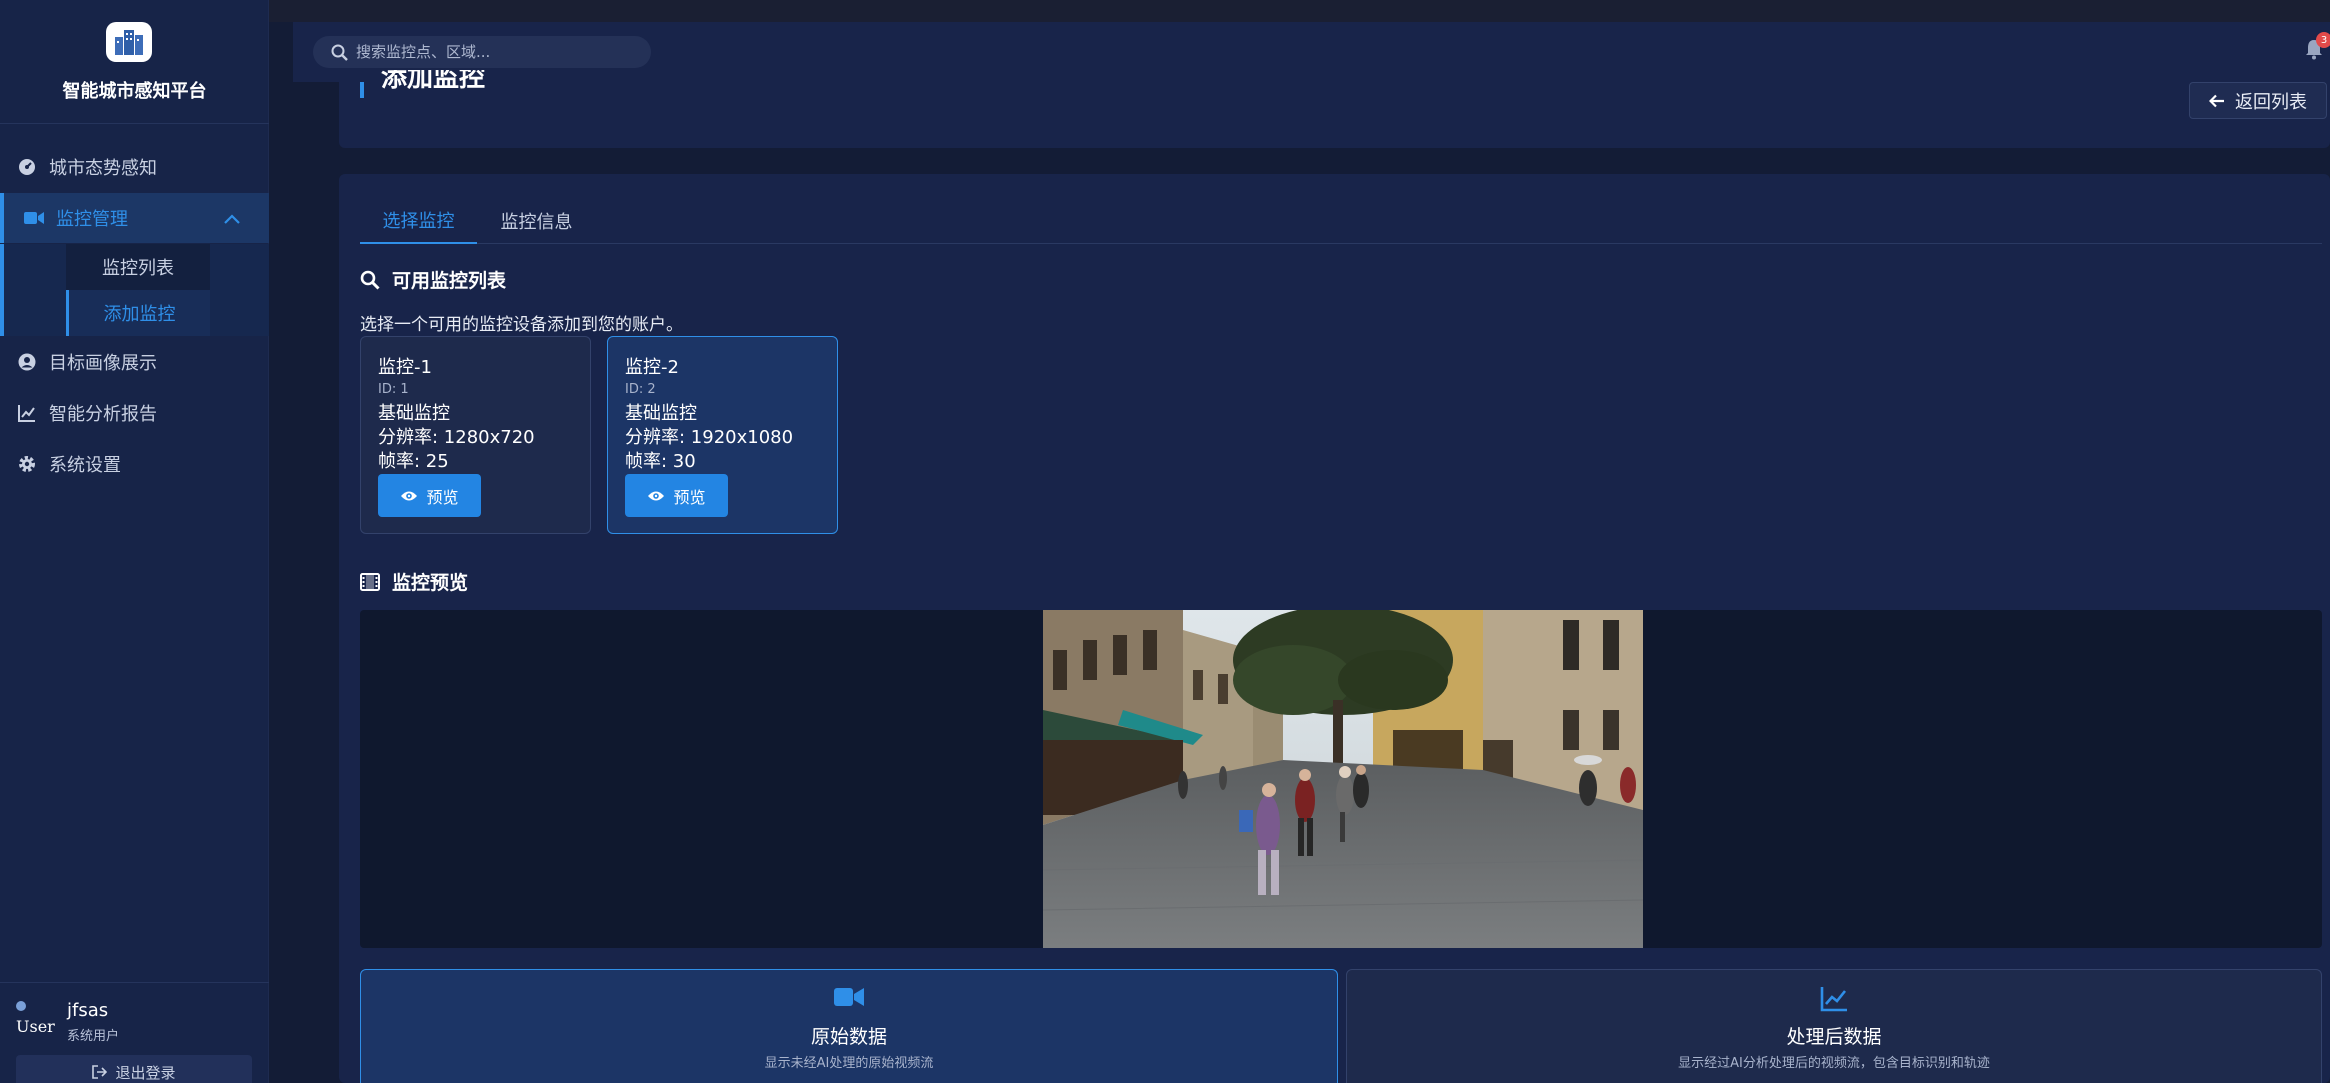  What do you see at coordinates (145, 1072) in the screenshot?
I see `logout-label: 退出登录` at bounding box center [145, 1072].